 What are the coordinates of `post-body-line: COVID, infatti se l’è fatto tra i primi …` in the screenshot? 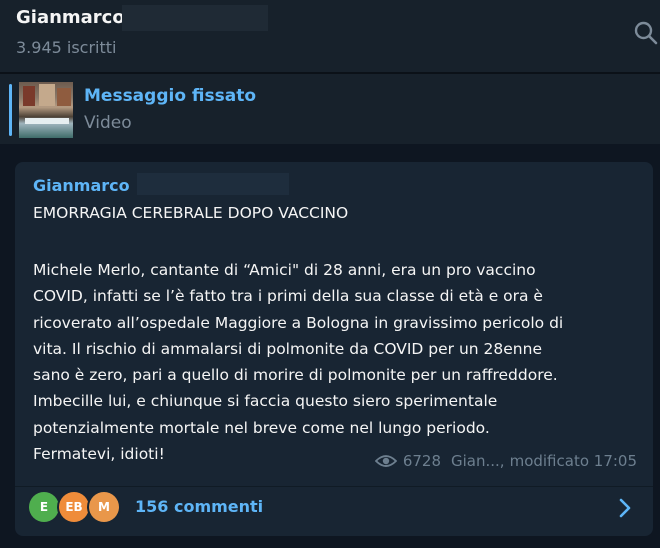 It's located at (288, 296).